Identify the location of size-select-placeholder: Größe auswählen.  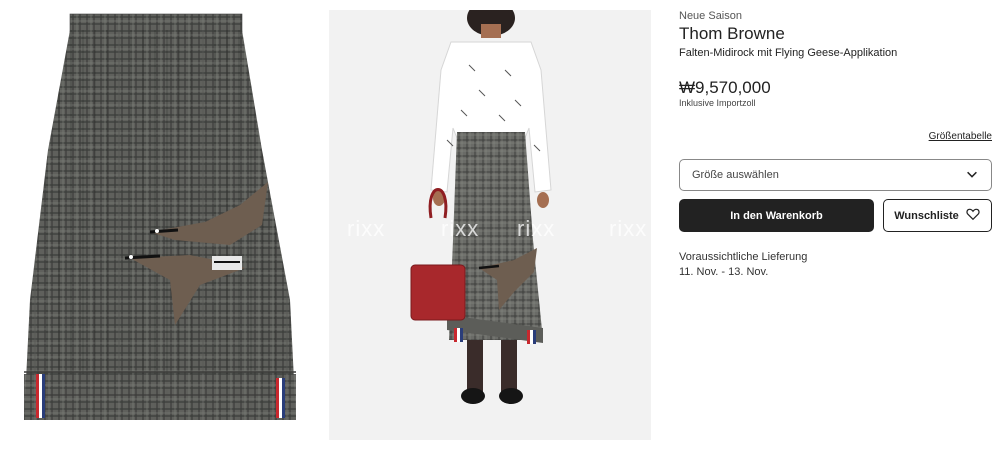
(735, 175).